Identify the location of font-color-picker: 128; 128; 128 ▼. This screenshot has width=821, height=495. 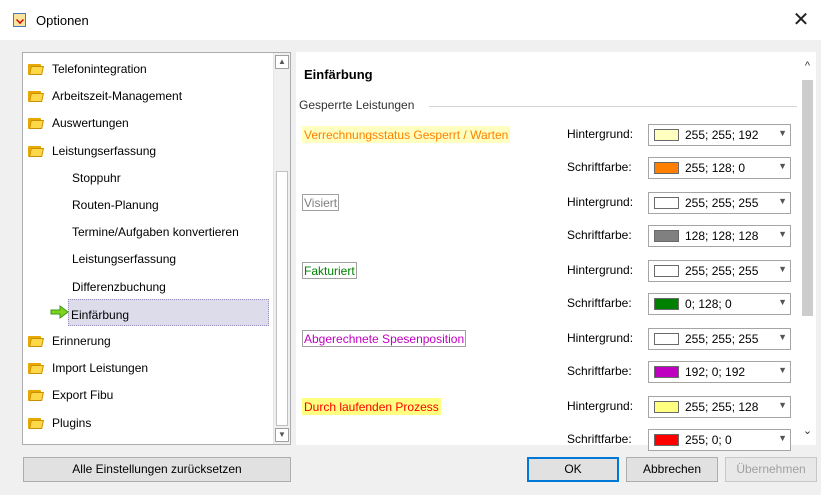
(719, 236).